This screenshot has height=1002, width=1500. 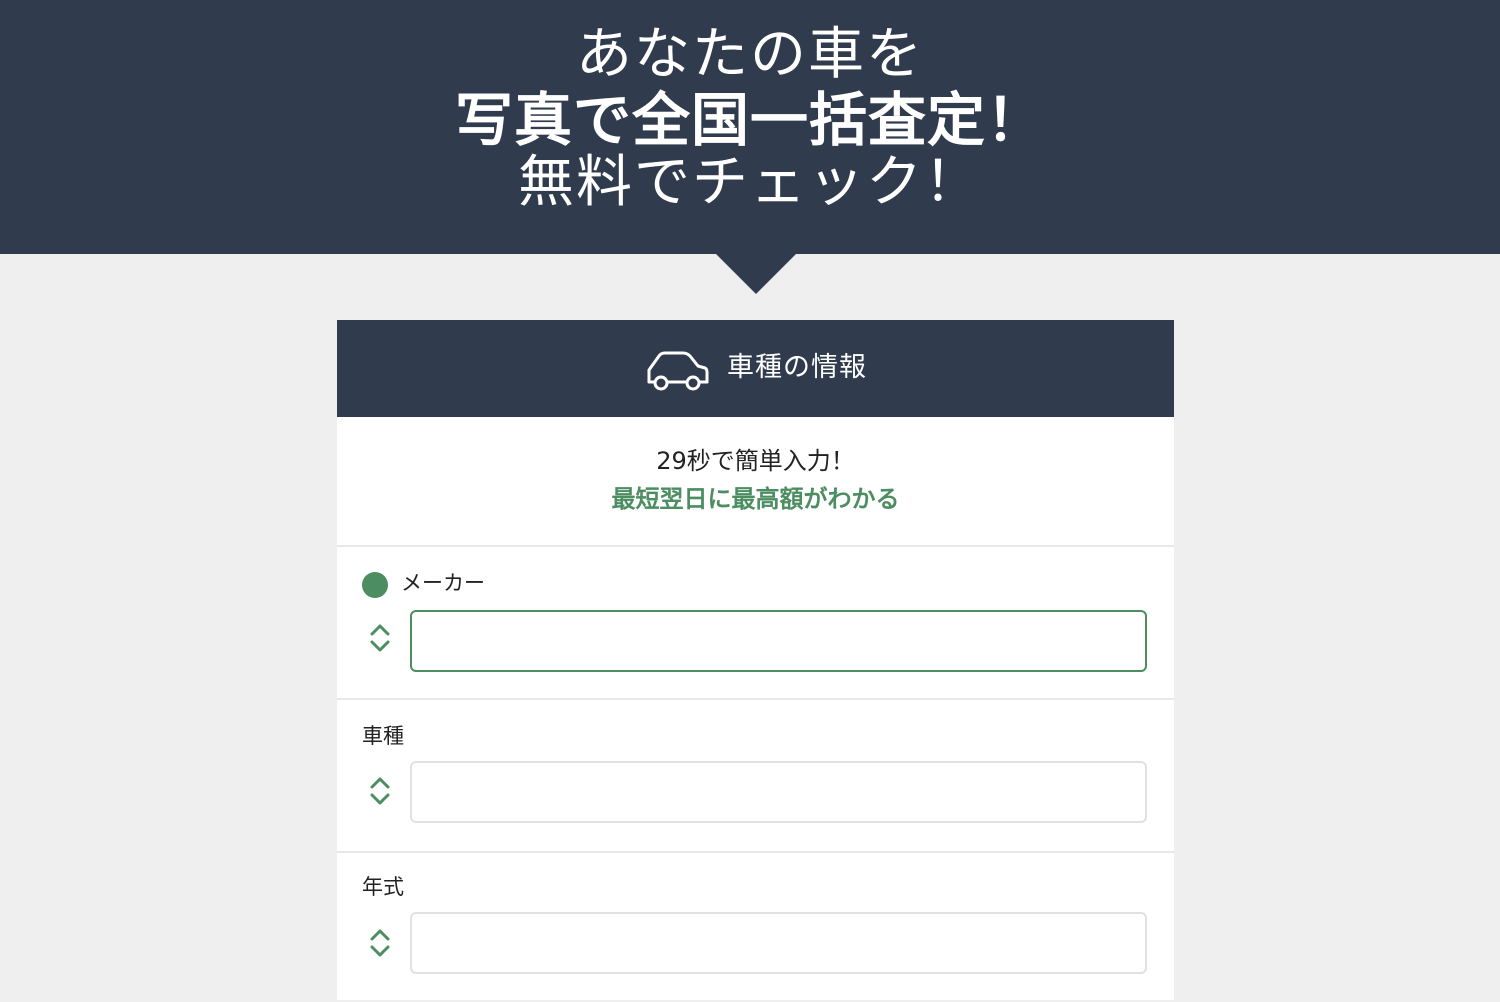 What do you see at coordinates (750, 182) in the screenshot?
I see `hero-headline-line3: 無料でチェック！` at bounding box center [750, 182].